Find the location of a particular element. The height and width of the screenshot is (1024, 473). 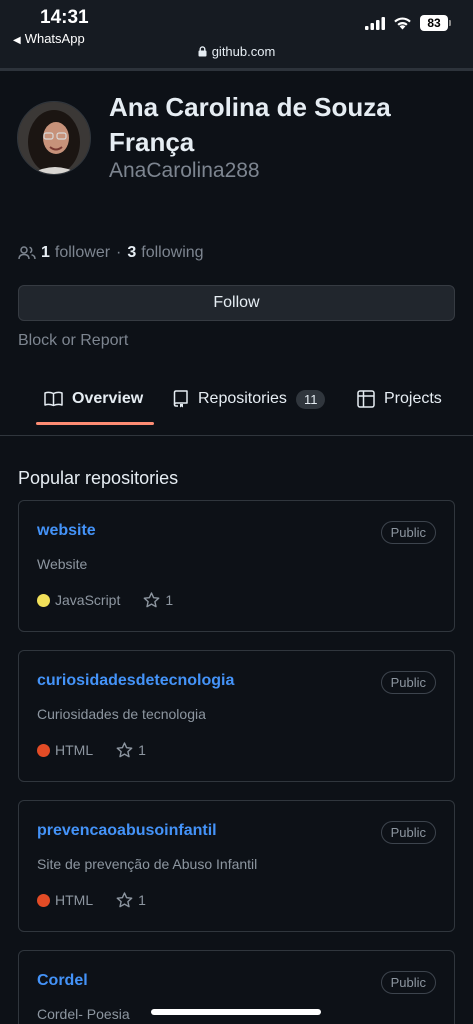

address-bar: github.com is located at coordinates (236, 51).